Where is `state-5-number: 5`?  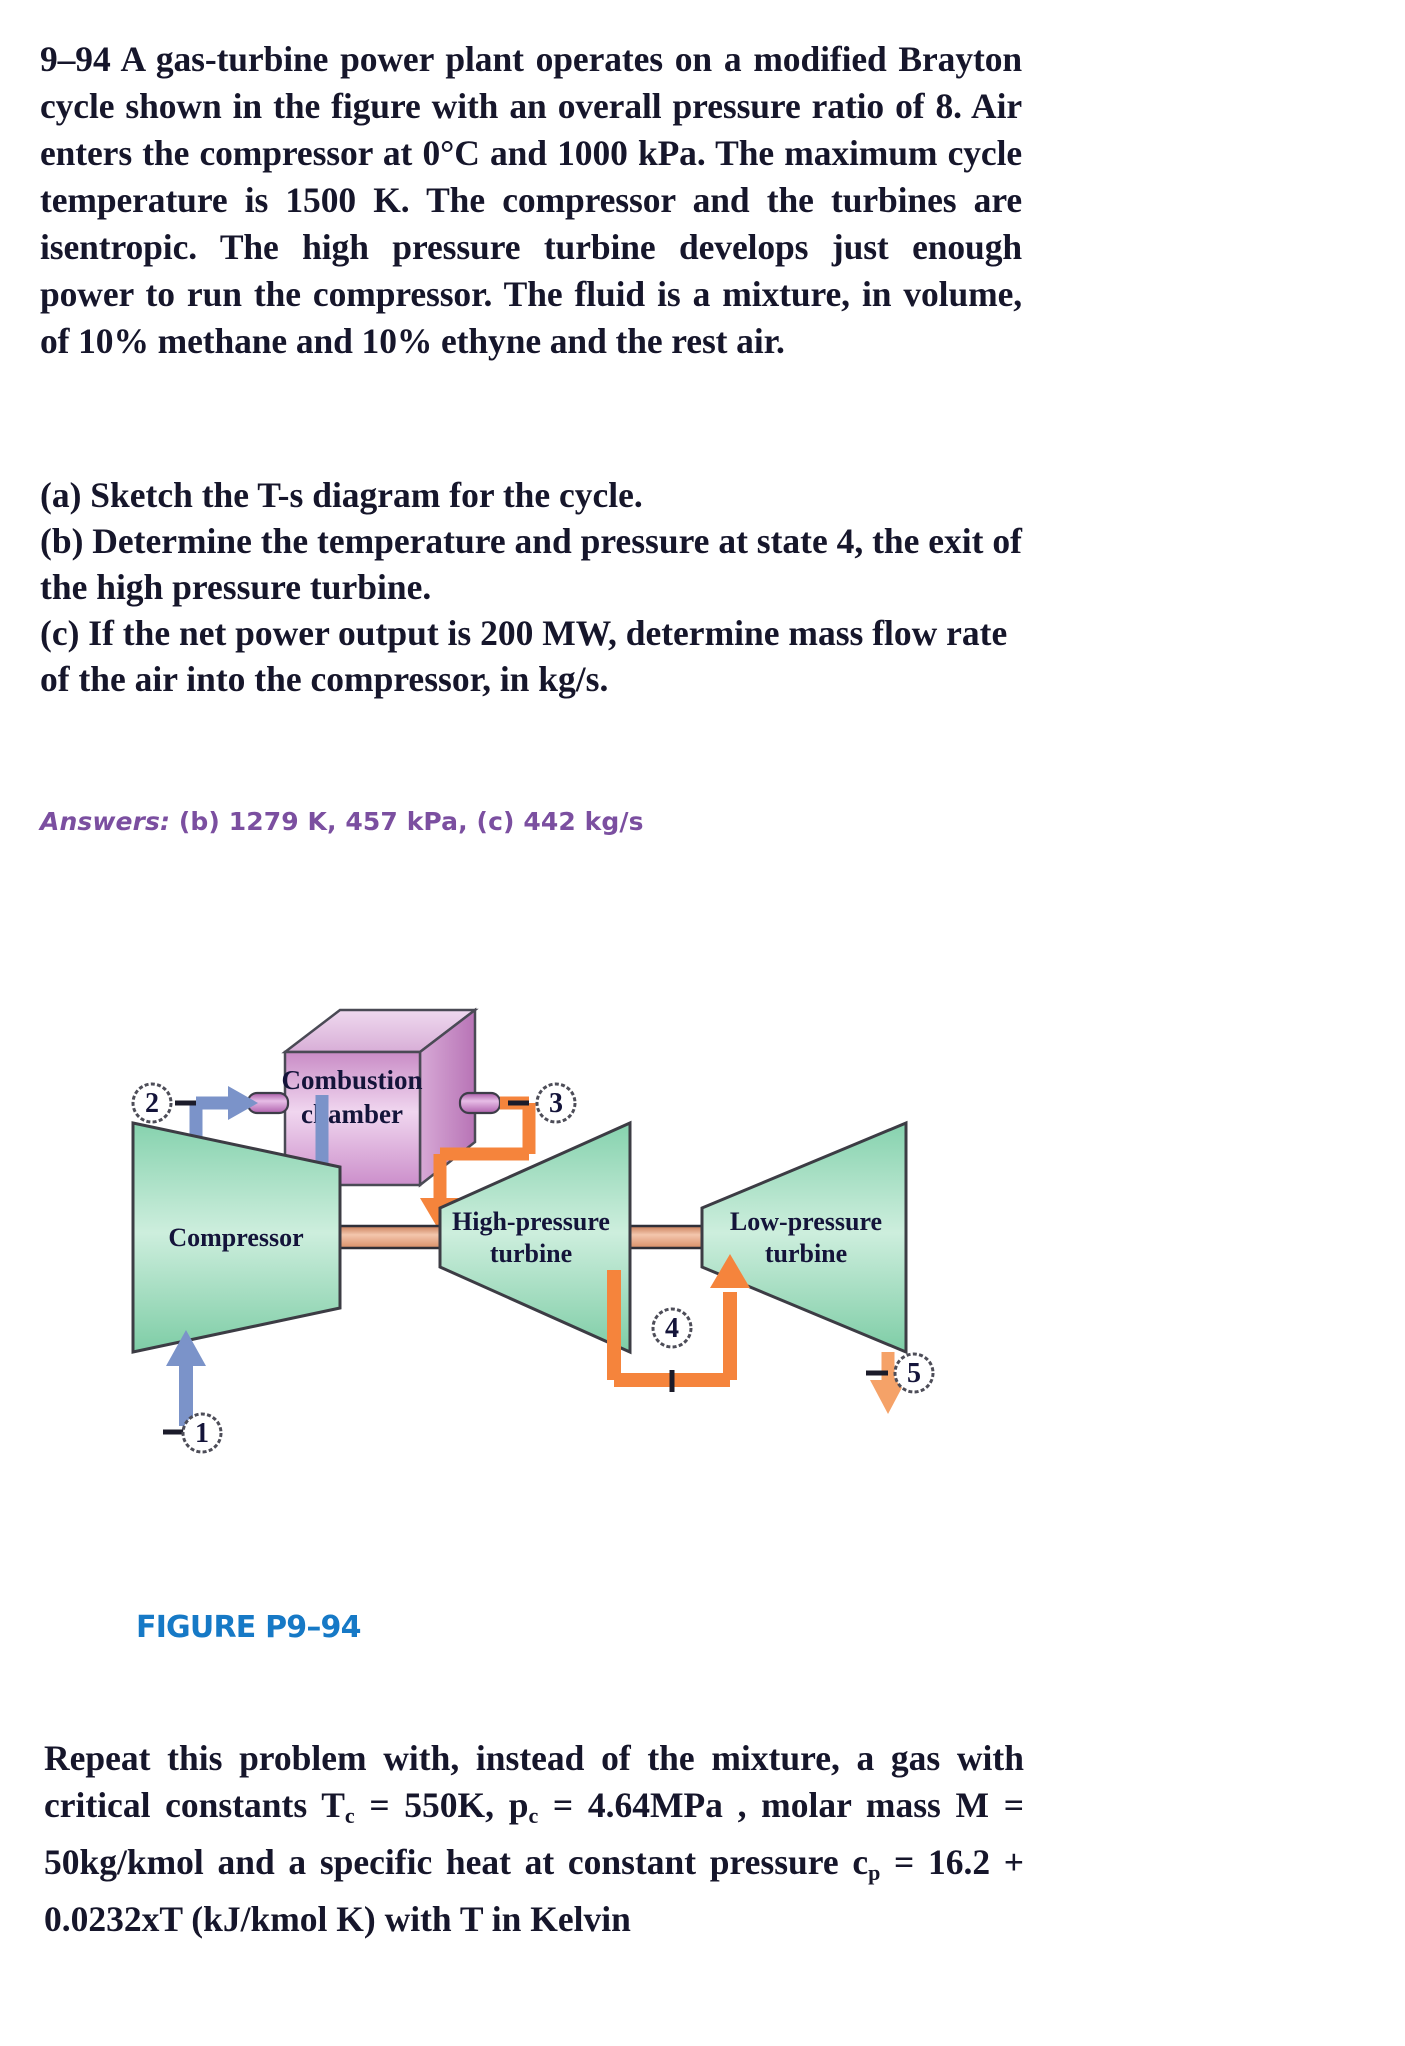 state-5-number: 5 is located at coordinates (914, 1373).